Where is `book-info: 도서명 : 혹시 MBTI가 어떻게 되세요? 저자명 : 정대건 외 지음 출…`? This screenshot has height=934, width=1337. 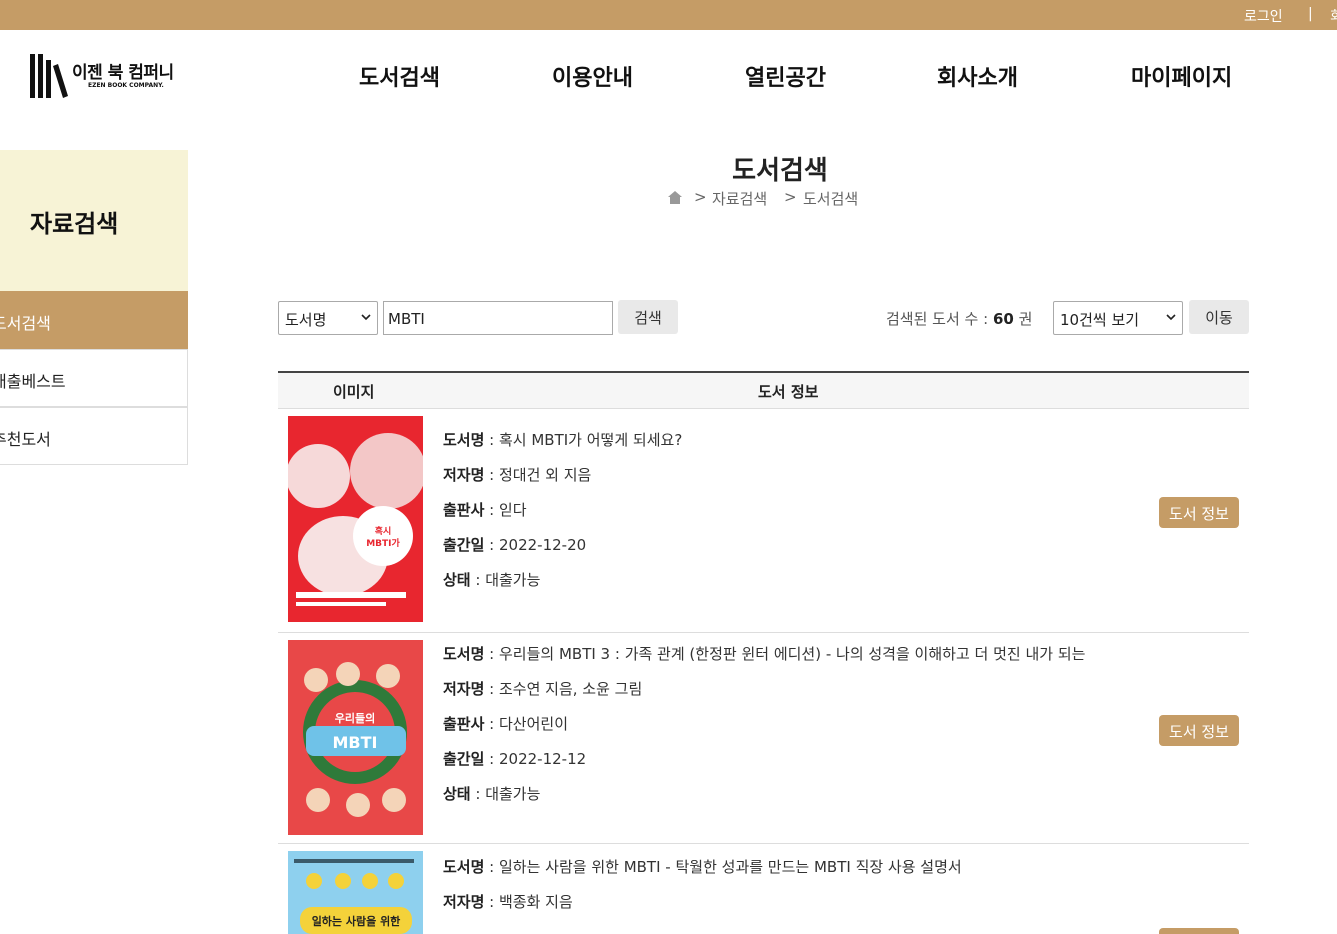 book-info: 도서명 : 혹시 MBTI가 어떻게 되세요? 저자명 : 정대건 외 지음 출… is located at coordinates (563, 510).